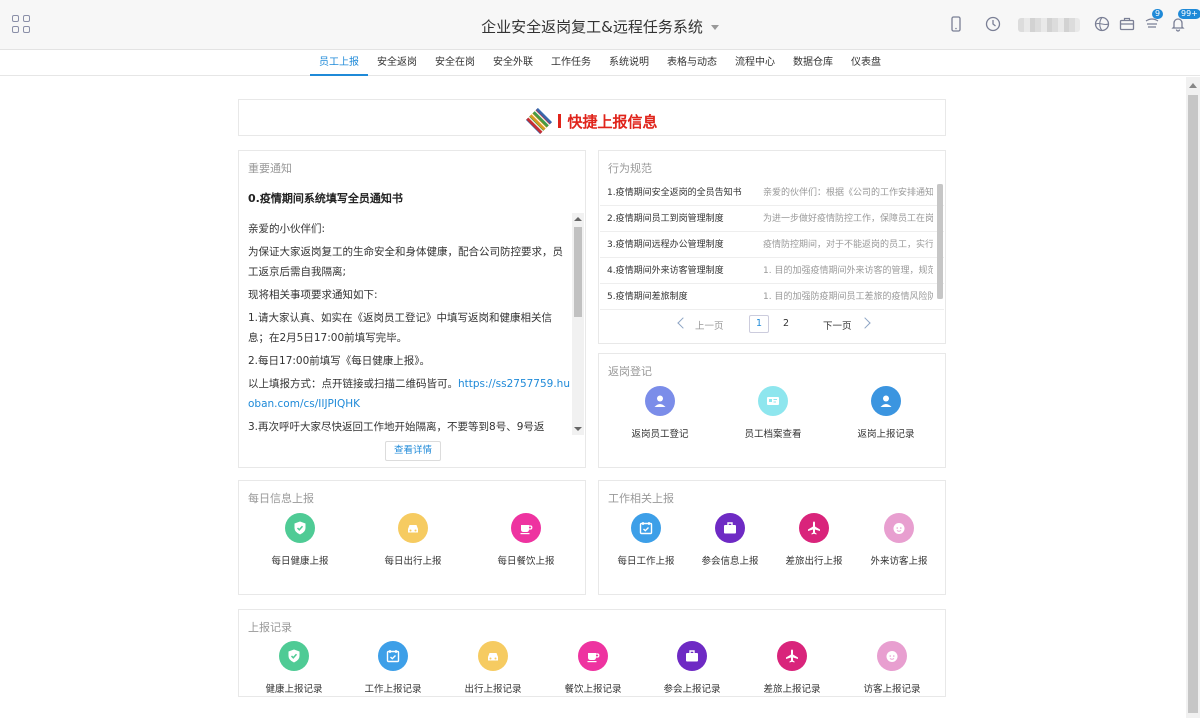 This screenshot has width=1200, height=718. I want to click on shield-check-icon, so click(300, 528).